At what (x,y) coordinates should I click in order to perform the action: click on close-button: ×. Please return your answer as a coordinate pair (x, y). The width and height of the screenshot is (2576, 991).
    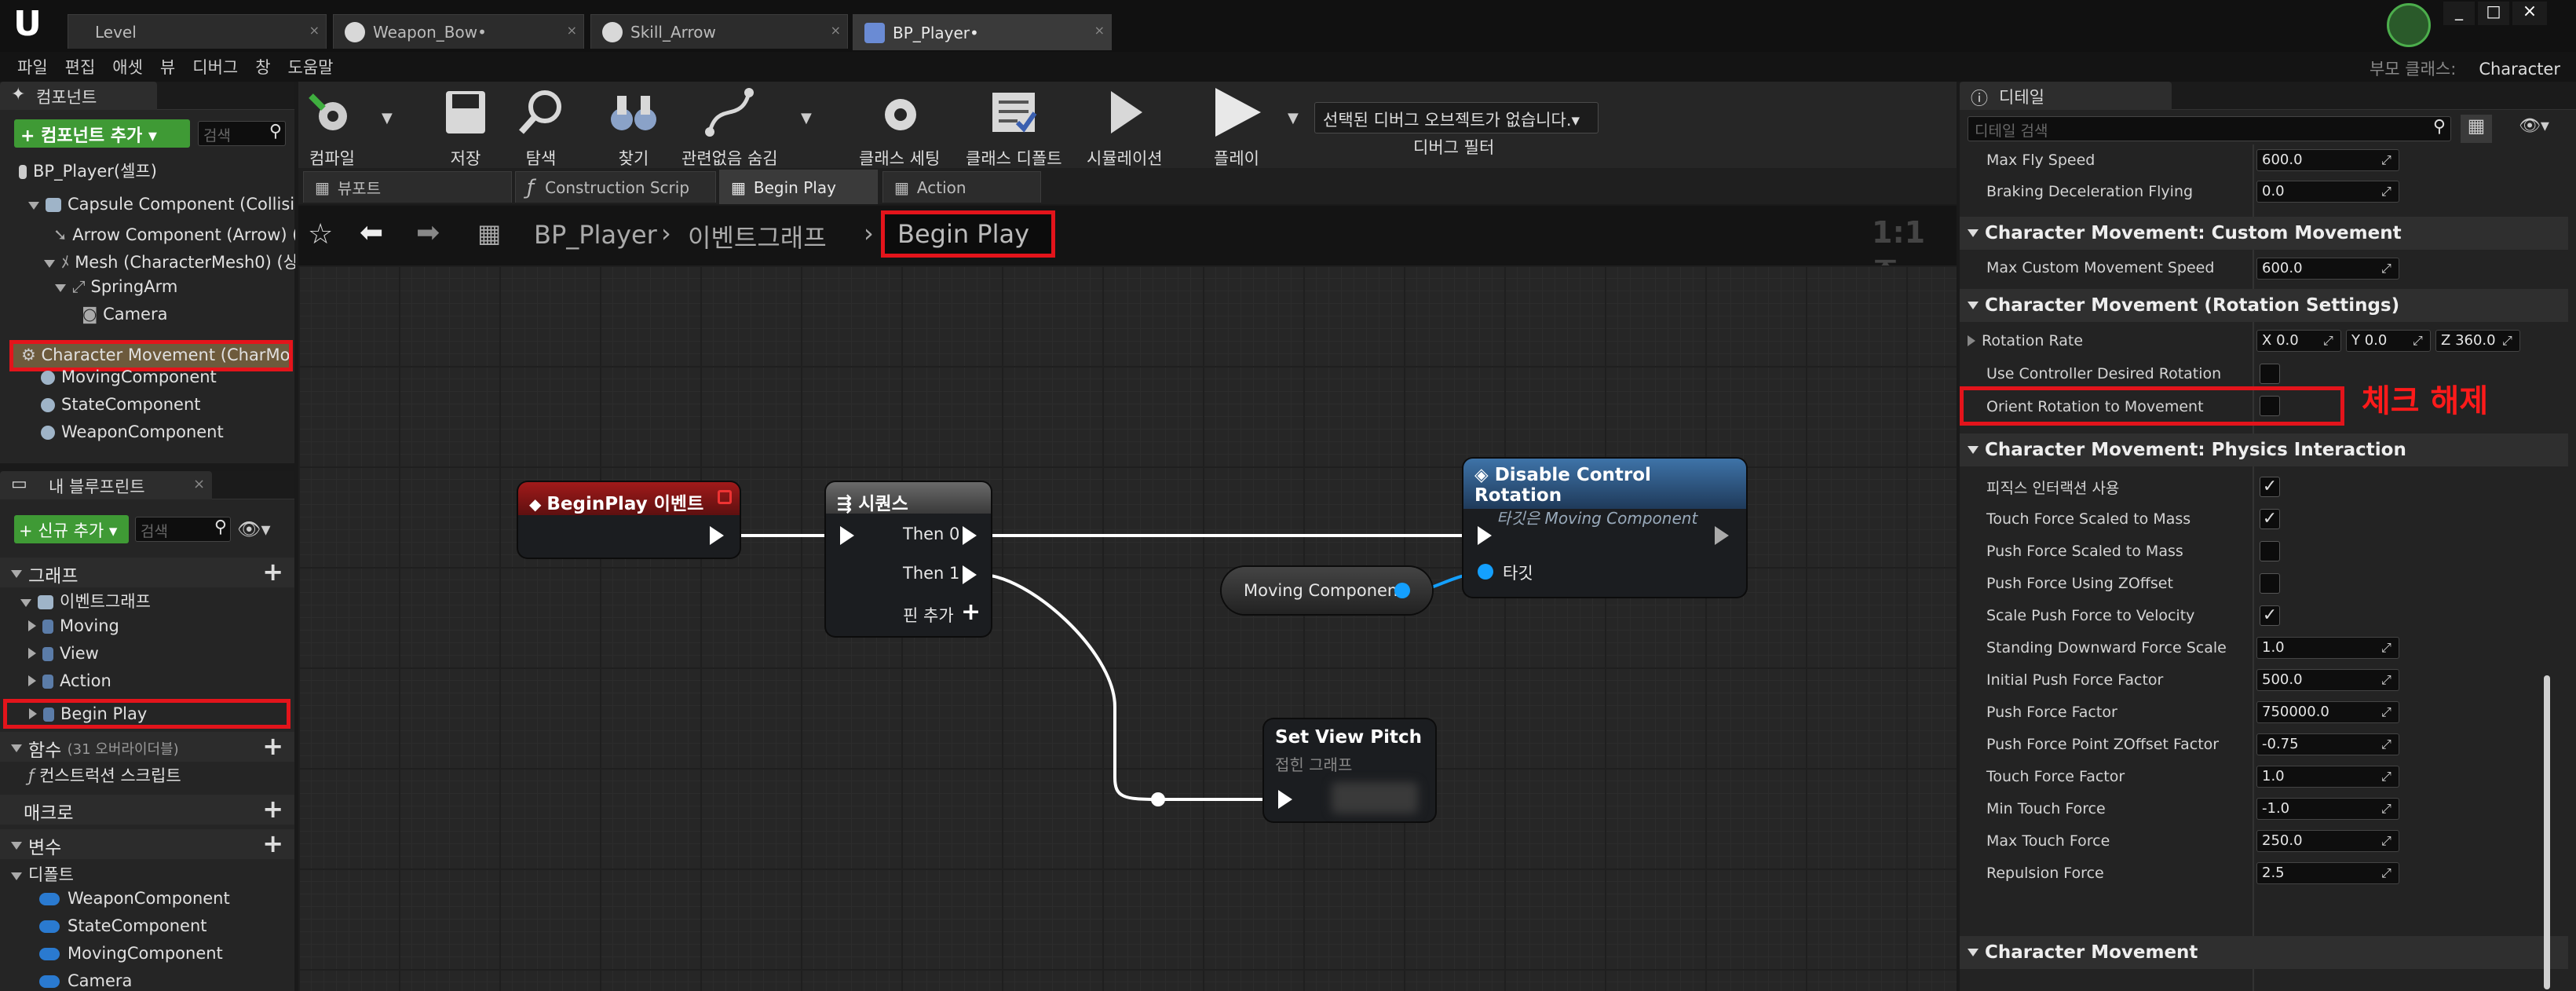
    Looking at the image, I should click on (2529, 13).